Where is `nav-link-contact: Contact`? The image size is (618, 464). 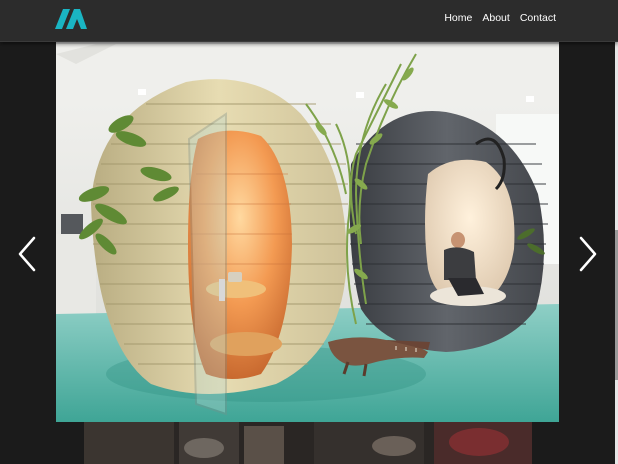 nav-link-contact: Contact is located at coordinates (538, 18).